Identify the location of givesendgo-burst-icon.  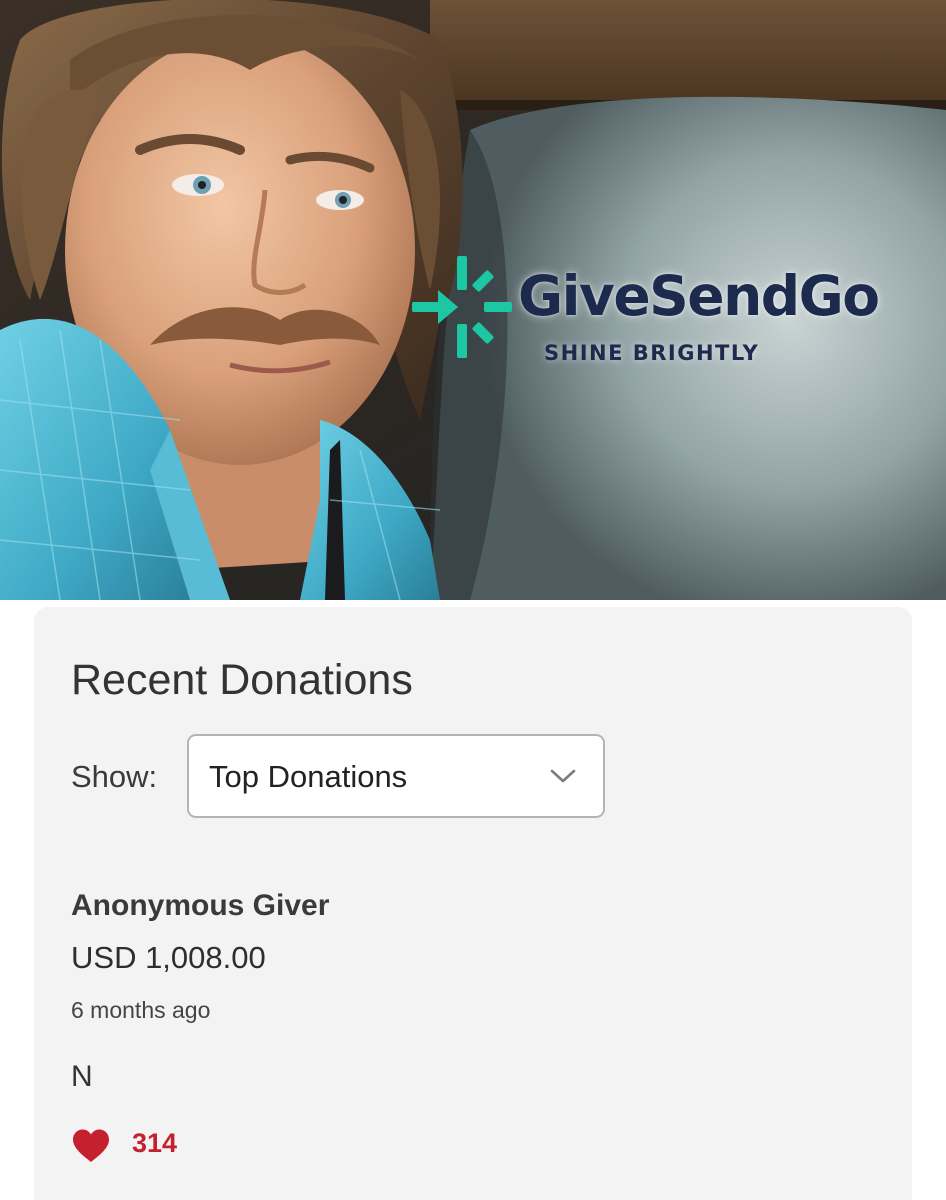
(462, 307).